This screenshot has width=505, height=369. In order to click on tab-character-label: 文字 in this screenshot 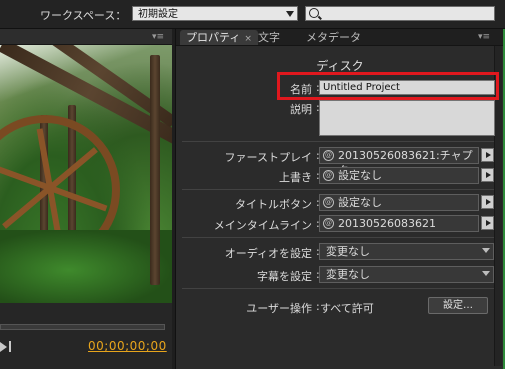, I will do `click(269, 37)`.